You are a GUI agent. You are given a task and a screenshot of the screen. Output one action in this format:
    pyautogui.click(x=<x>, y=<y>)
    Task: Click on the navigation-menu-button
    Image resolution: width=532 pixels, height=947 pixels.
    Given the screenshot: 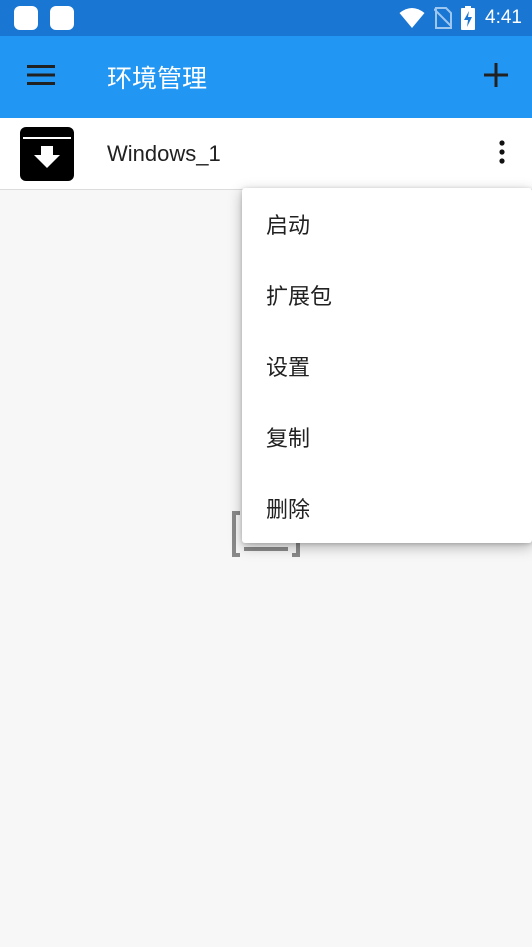 What is the action you would take?
    pyautogui.click(x=41, y=77)
    